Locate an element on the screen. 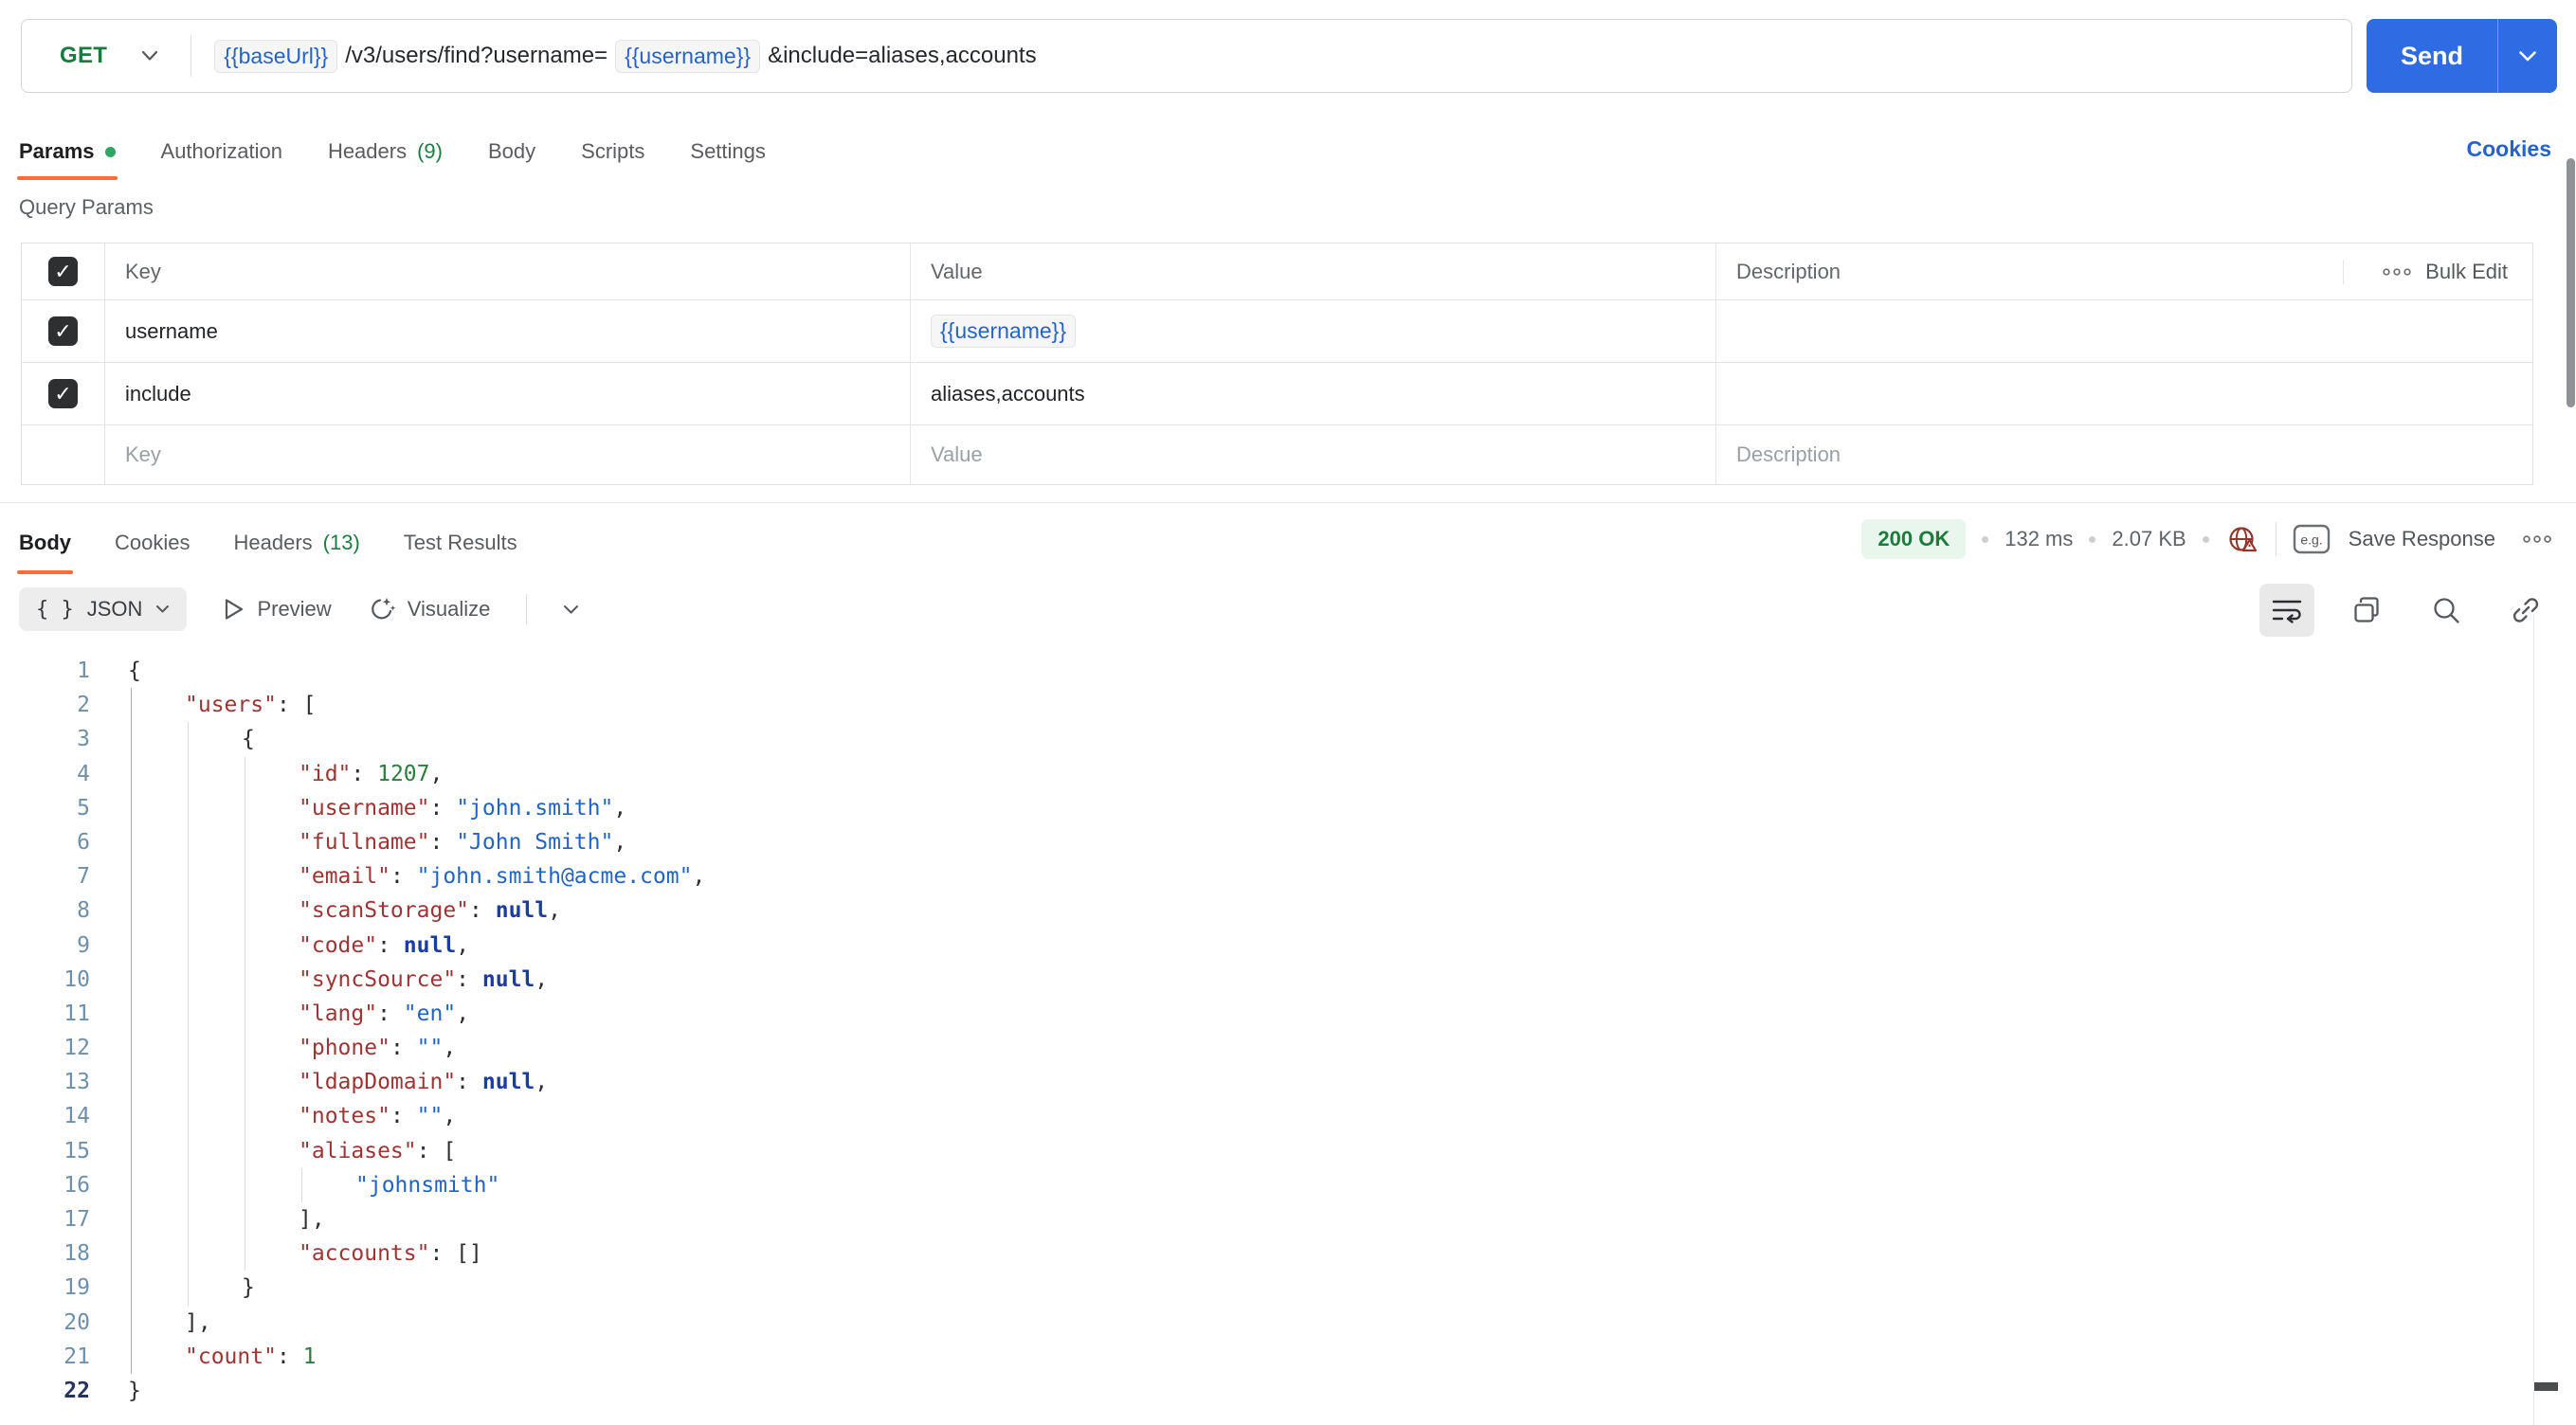 The width and height of the screenshot is (2576, 1425). code-line: 14 "notes": "", is located at coordinates (1266, 1116).